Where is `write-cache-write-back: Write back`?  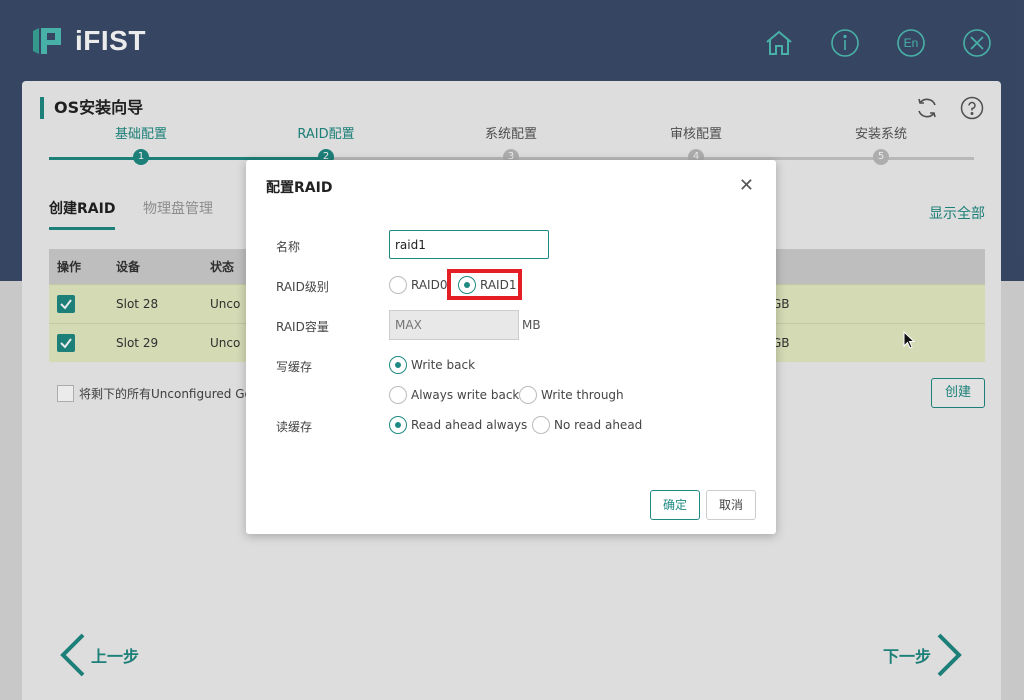 write-cache-write-back: Write back is located at coordinates (432, 365).